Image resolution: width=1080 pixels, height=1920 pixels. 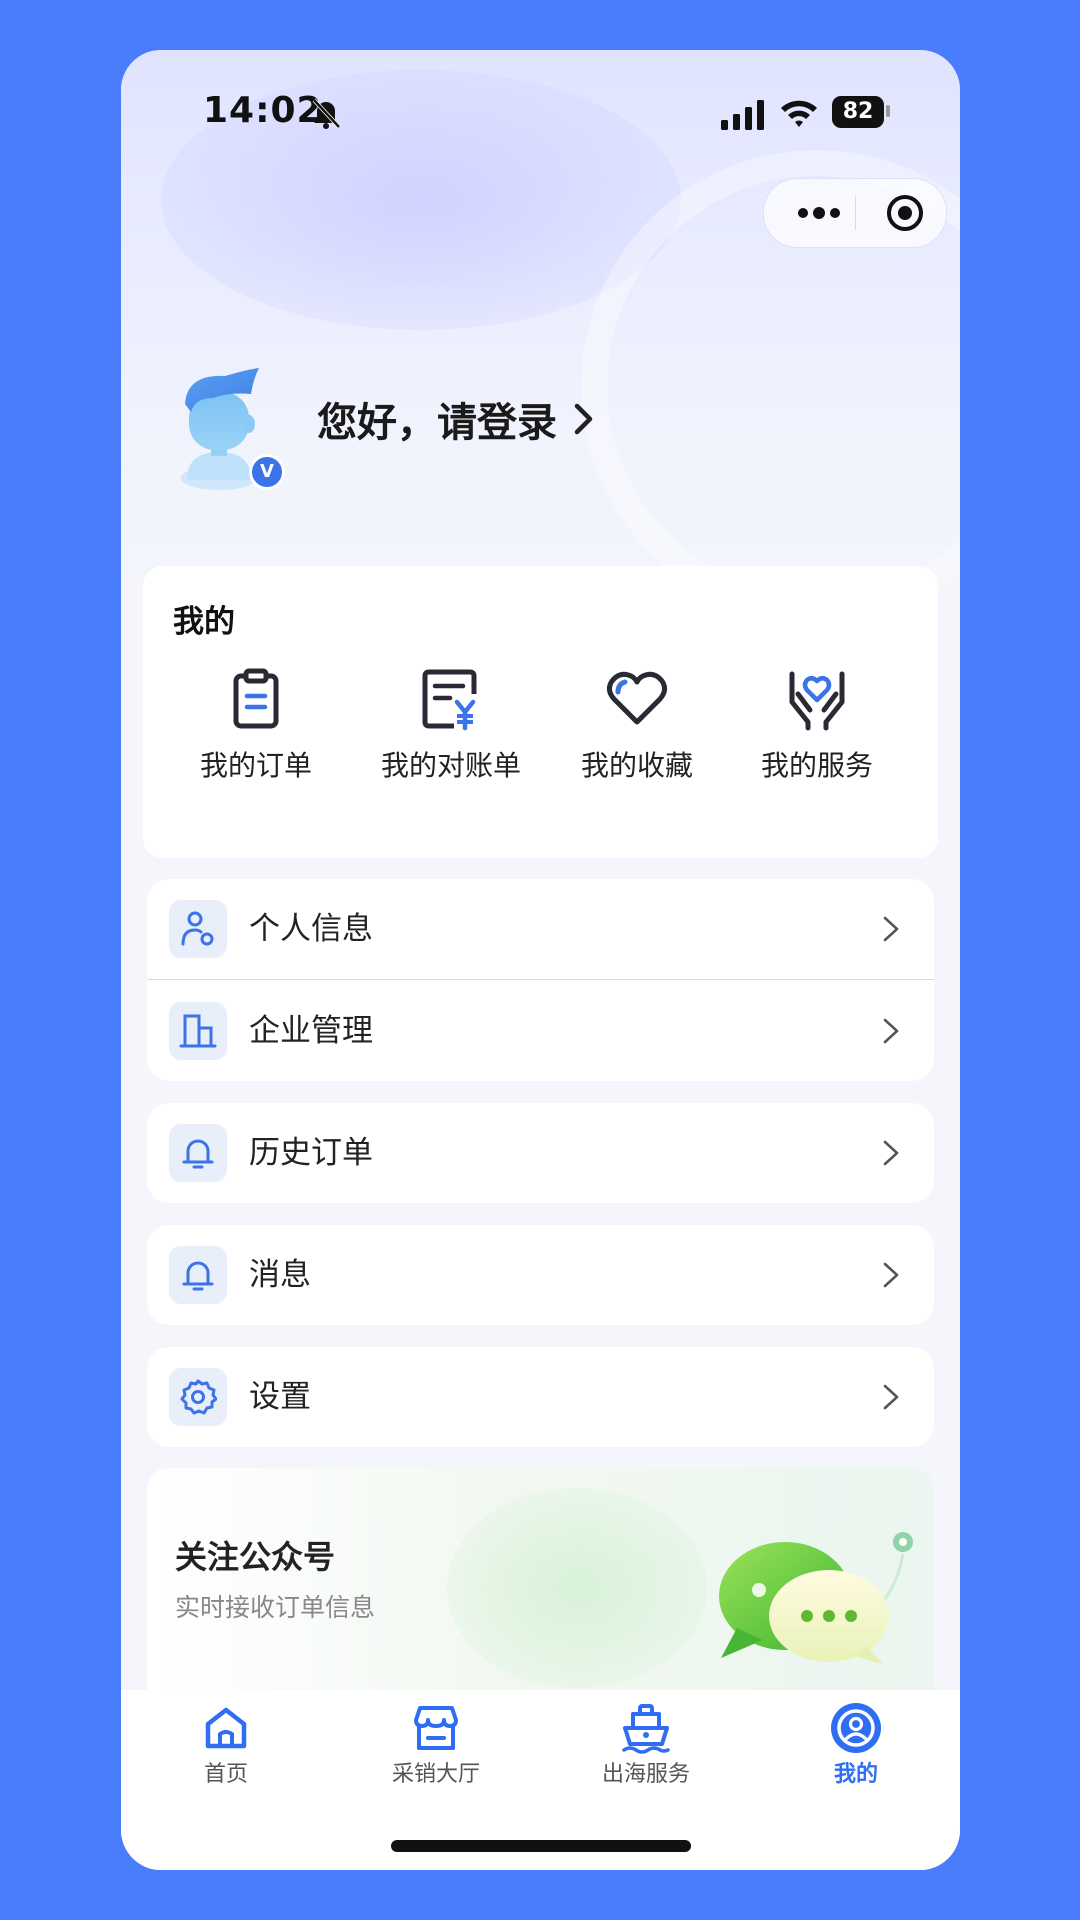 I want to click on history-card: 历史订单, so click(x=540, y=1153).